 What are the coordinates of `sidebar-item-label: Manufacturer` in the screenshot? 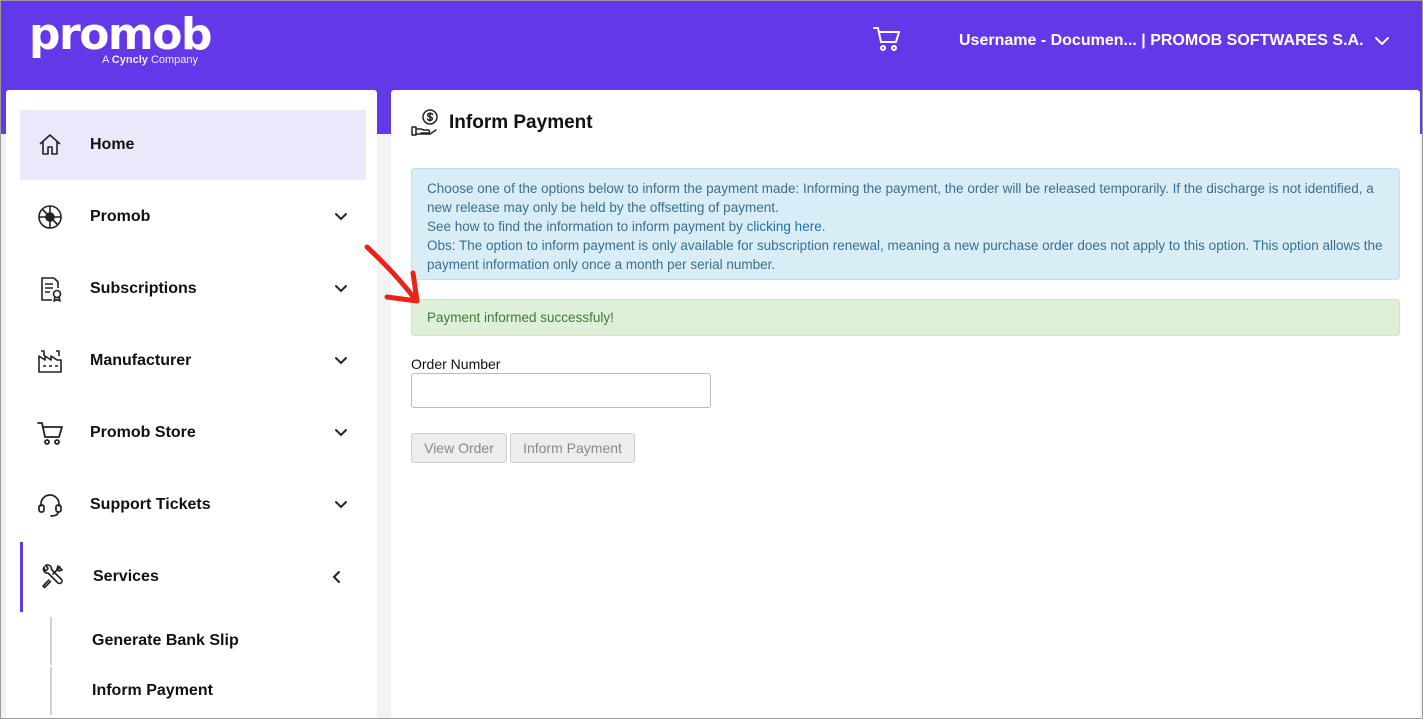 It's located at (141, 360).